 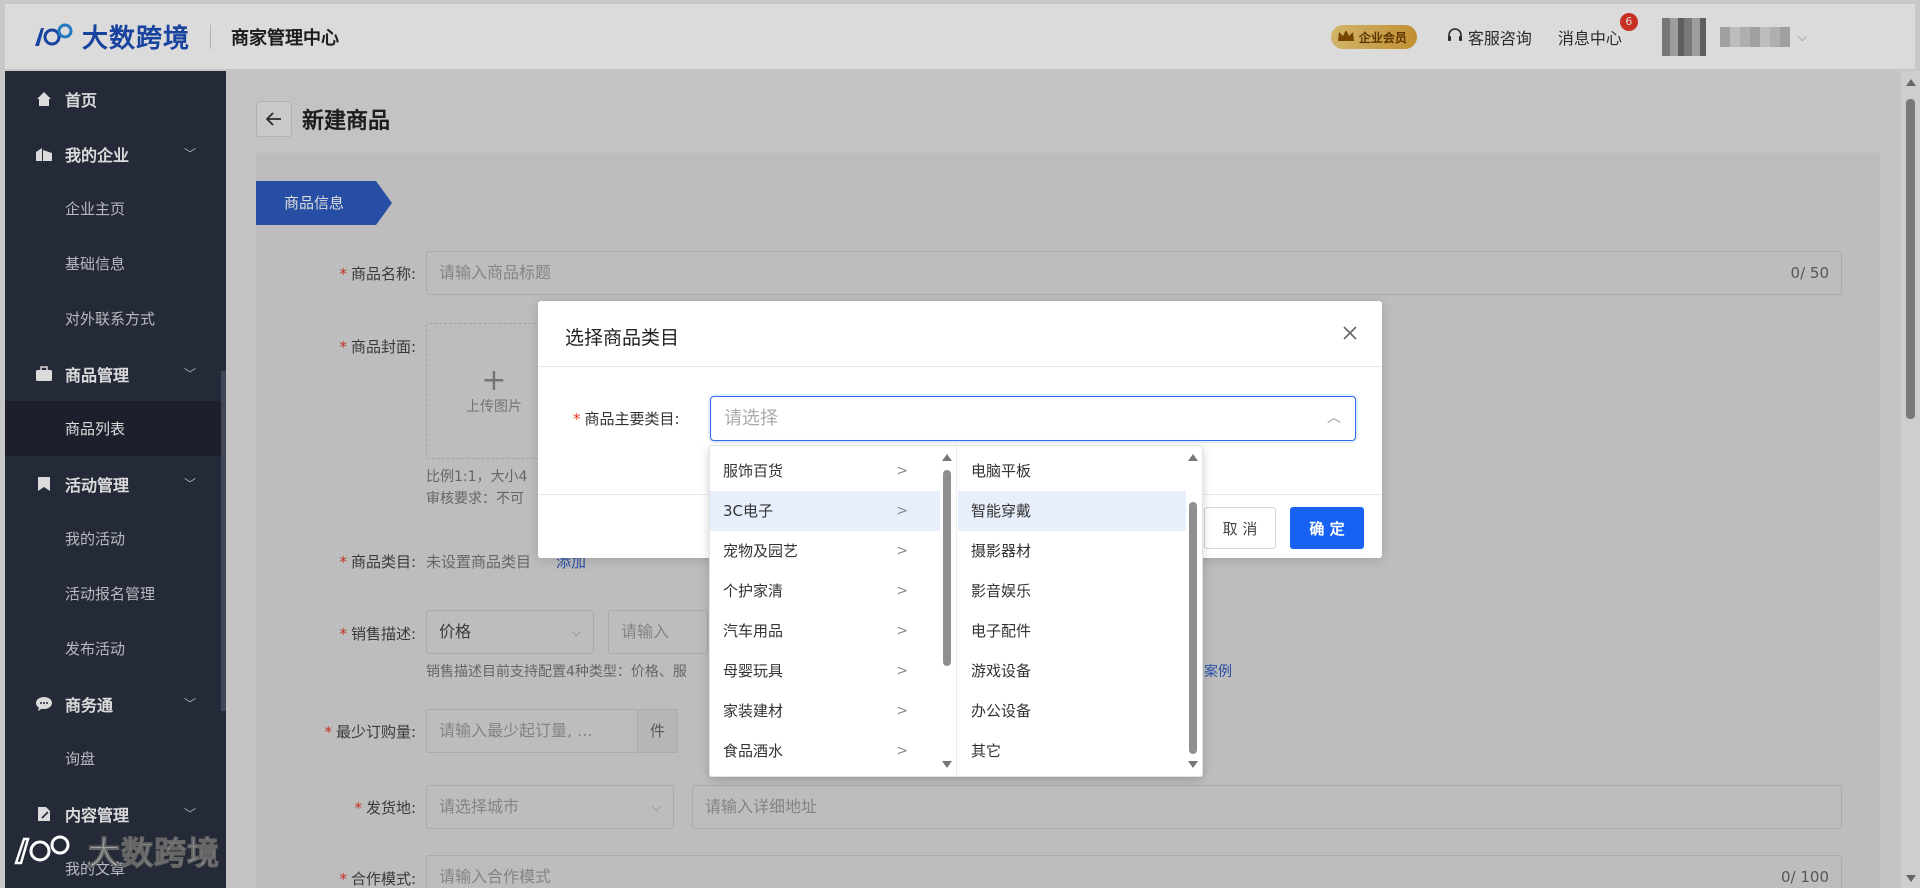 I want to click on level1-scrollbar, so click(x=947, y=611).